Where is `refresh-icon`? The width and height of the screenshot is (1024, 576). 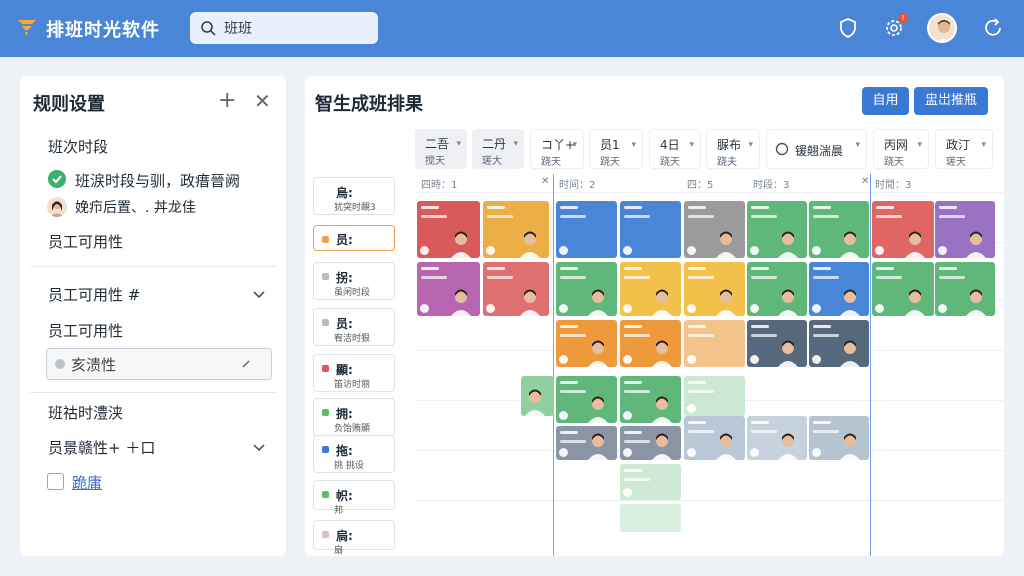
refresh-icon is located at coordinates (993, 28).